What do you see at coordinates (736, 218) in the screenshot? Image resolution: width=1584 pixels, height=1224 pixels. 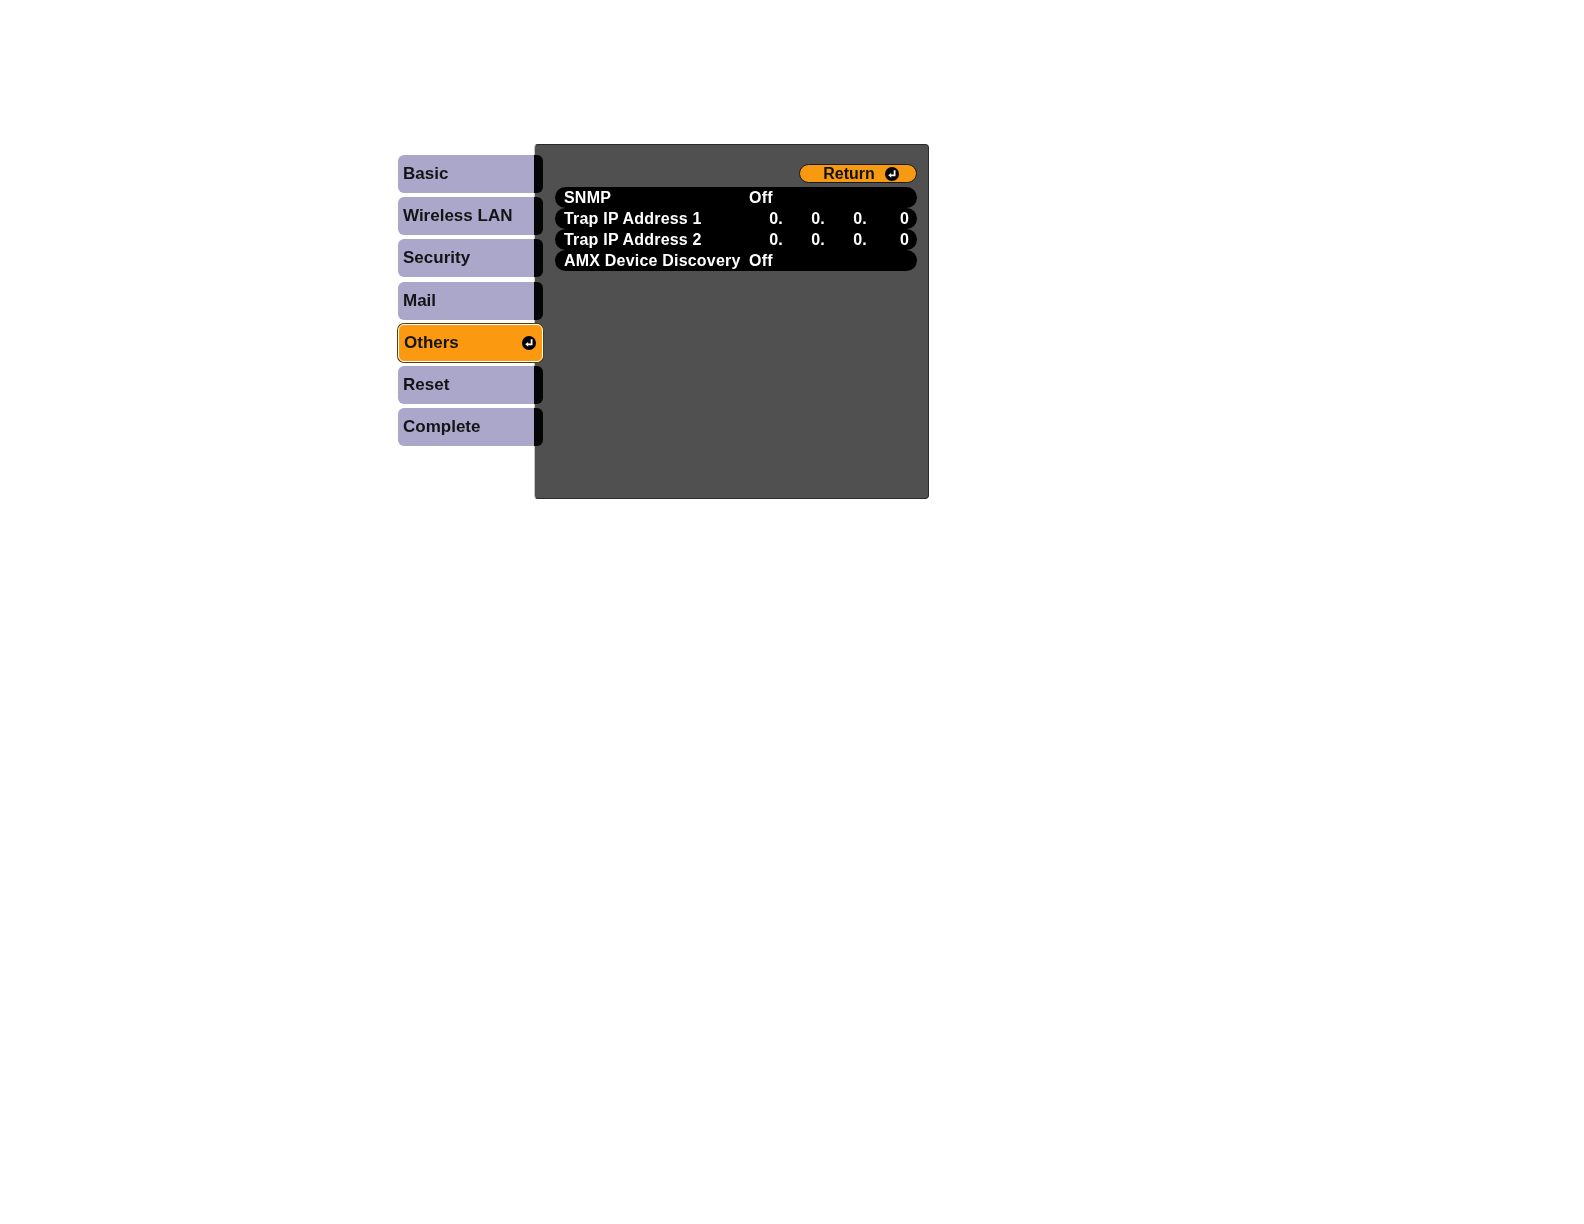 I see `setting-row: Trap IP Address 1 0. 0. 0. 0` at bounding box center [736, 218].